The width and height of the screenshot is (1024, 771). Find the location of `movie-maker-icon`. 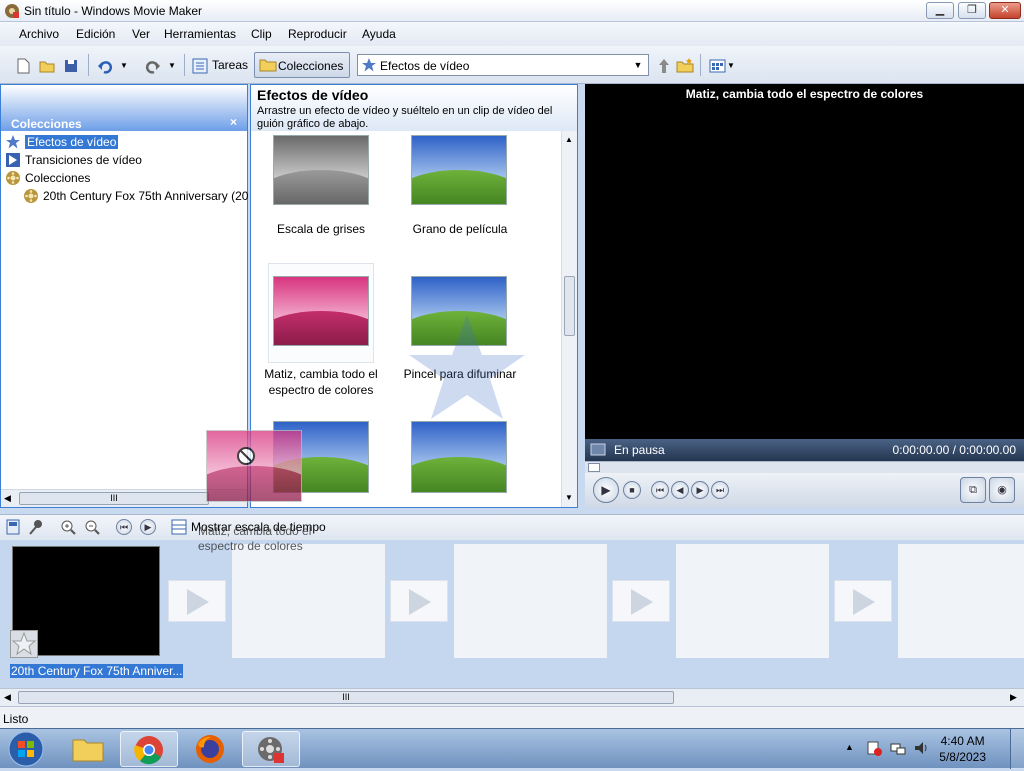

movie-maker-icon is located at coordinates (271, 751).